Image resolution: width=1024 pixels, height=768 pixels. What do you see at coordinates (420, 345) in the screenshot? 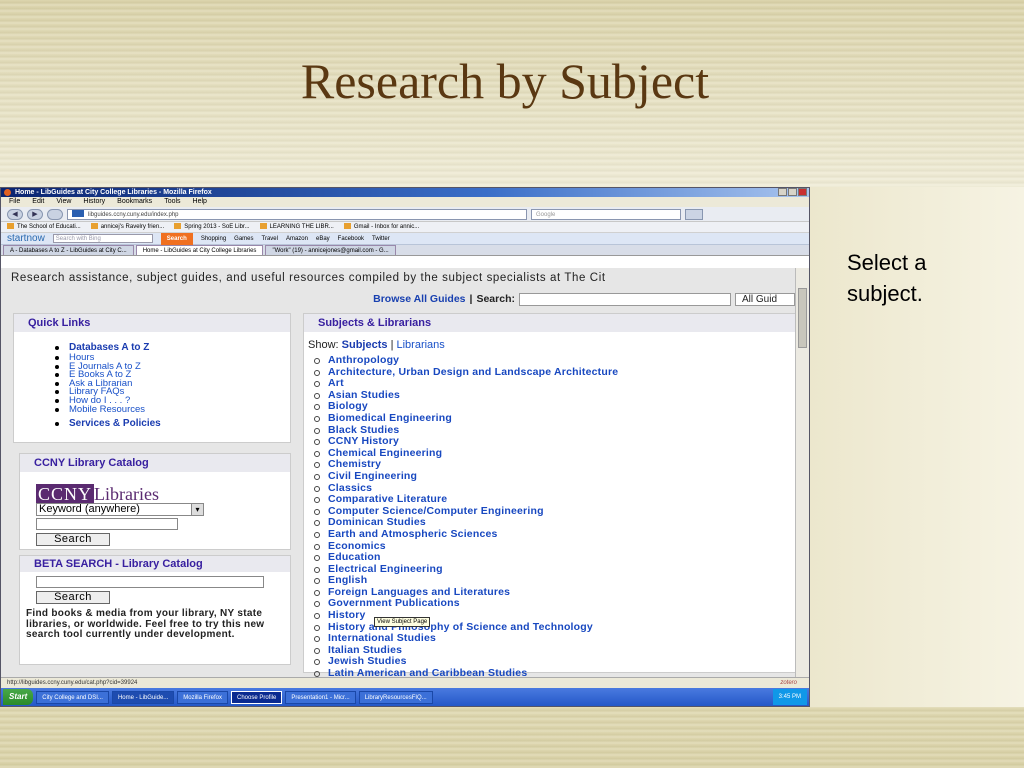
I see `show-librarians-link: Librarians` at bounding box center [420, 345].